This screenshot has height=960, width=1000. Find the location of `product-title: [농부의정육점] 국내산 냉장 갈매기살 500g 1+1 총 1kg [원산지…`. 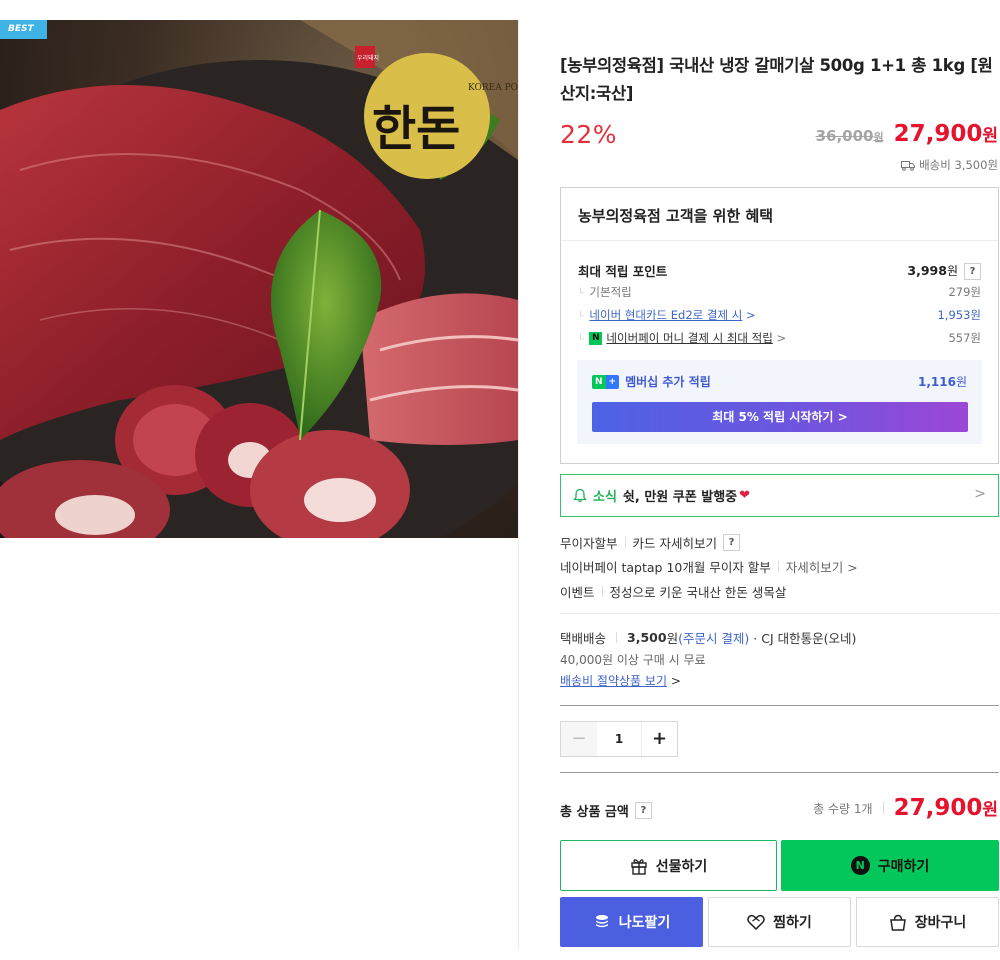

product-title: [농부의정육점] 국내산 냉장 갈매기살 500g 1+1 총 1kg [원산지… is located at coordinates (776, 79).